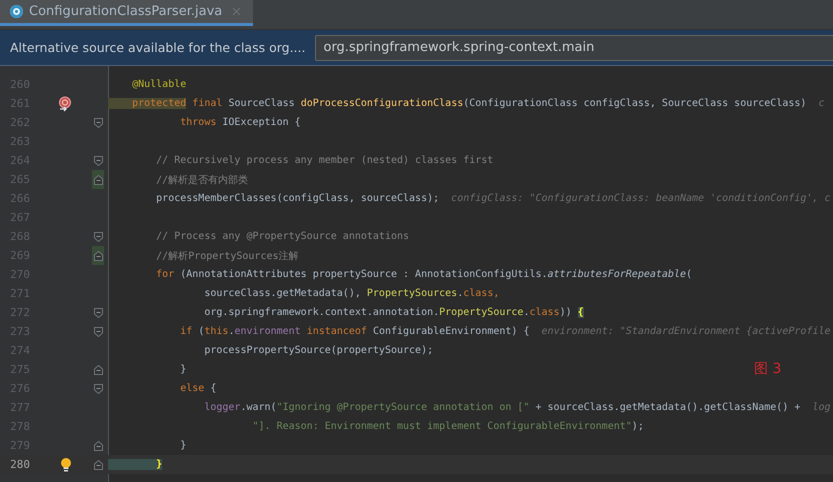 This screenshot has width=833, height=482. I want to click on code-text: IOException {, so click(261, 122).